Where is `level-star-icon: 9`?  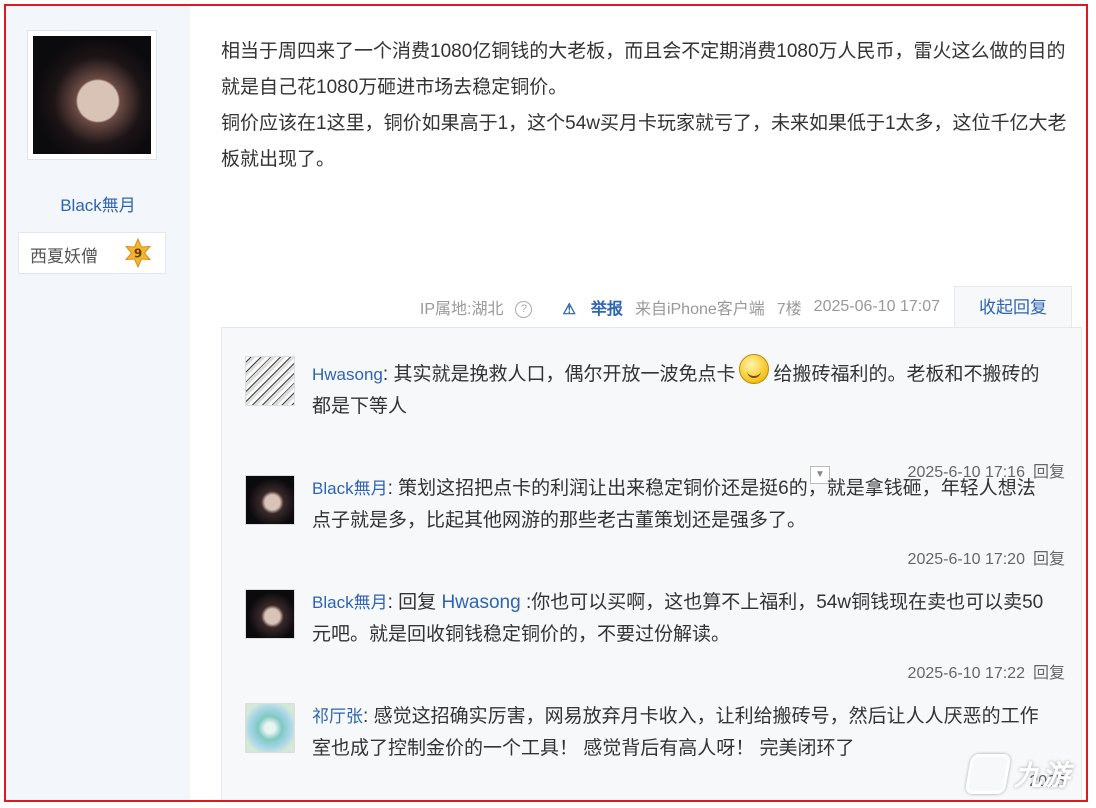
level-star-icon: 9 is located at coordinates (138, 253).